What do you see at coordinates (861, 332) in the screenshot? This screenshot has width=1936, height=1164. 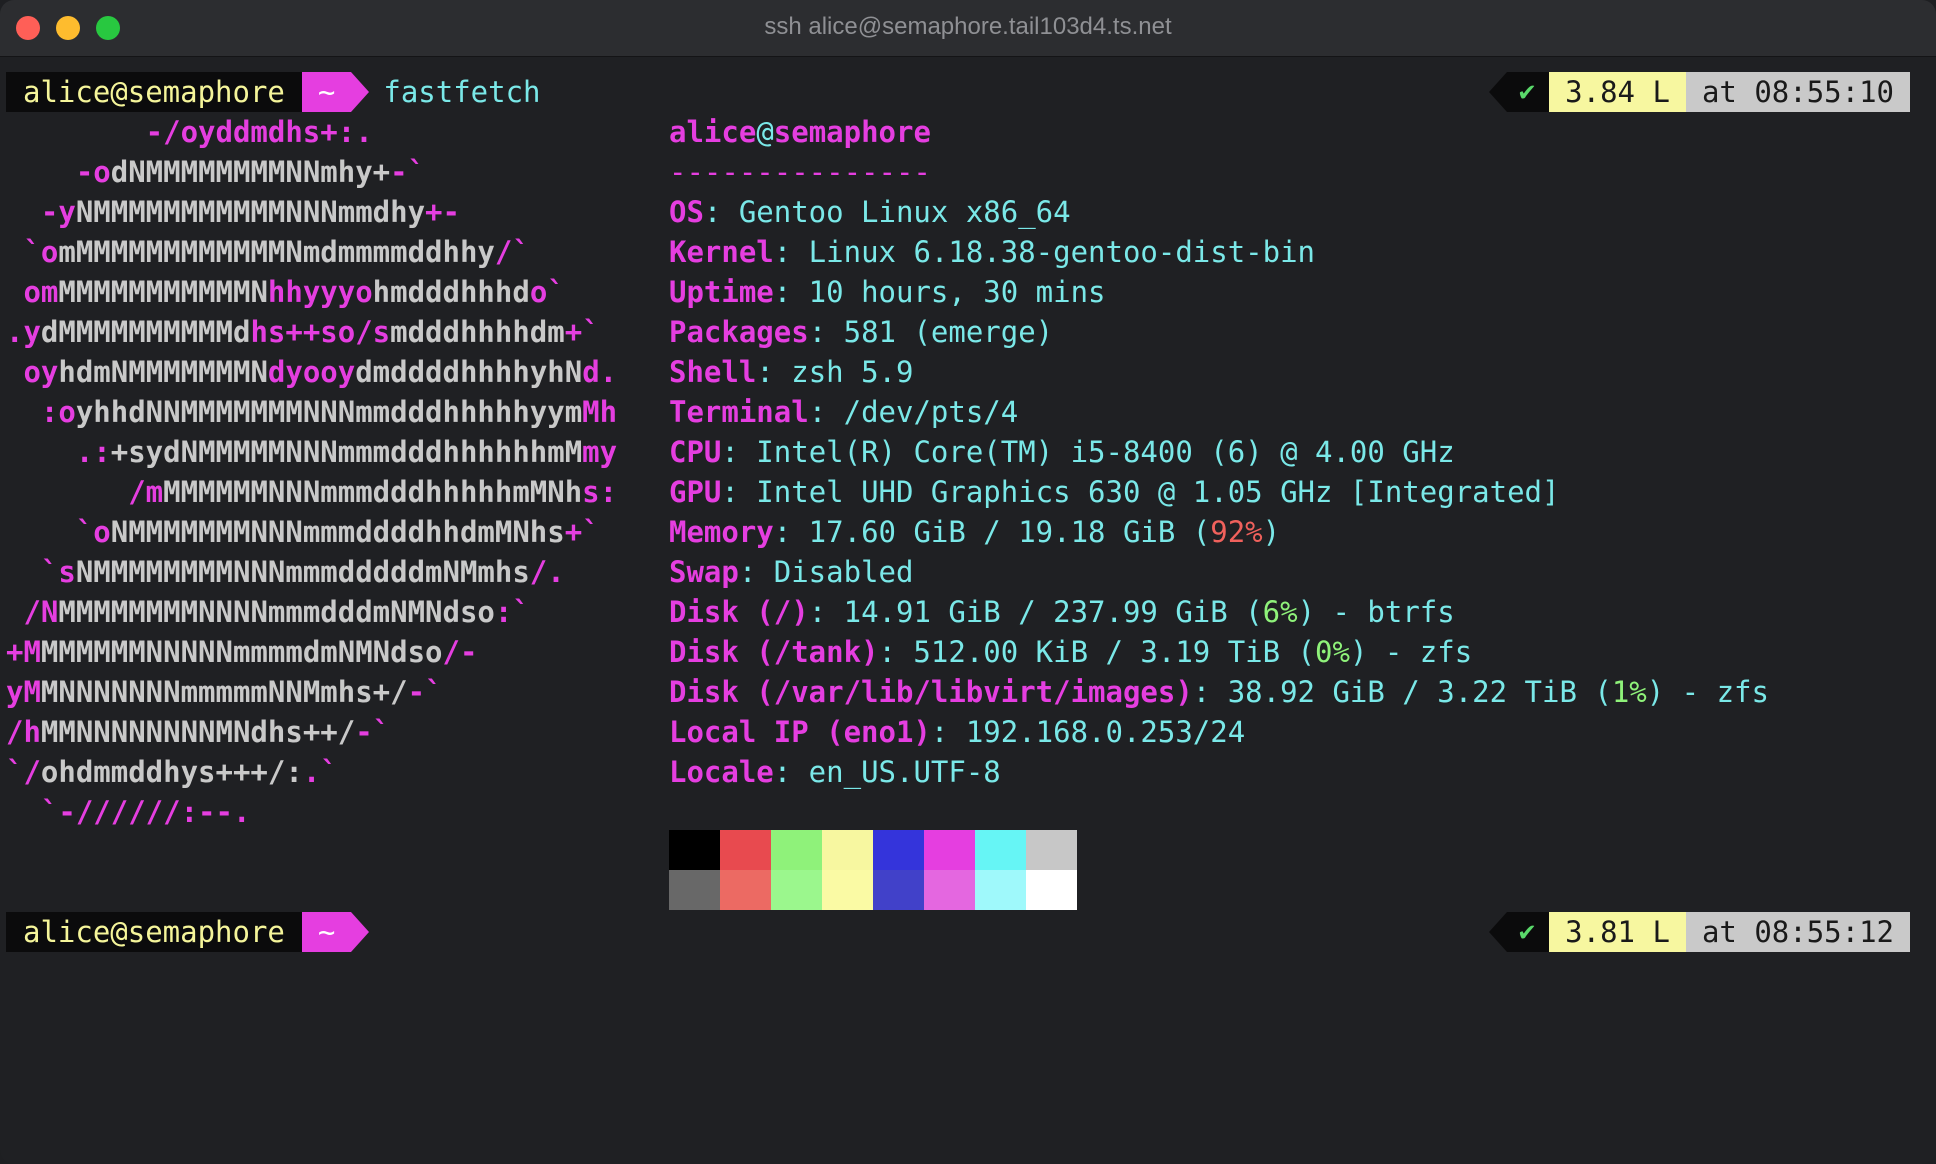 I see `info-row: Packages: 581 (emerge)` at bounding box center [861, 332].